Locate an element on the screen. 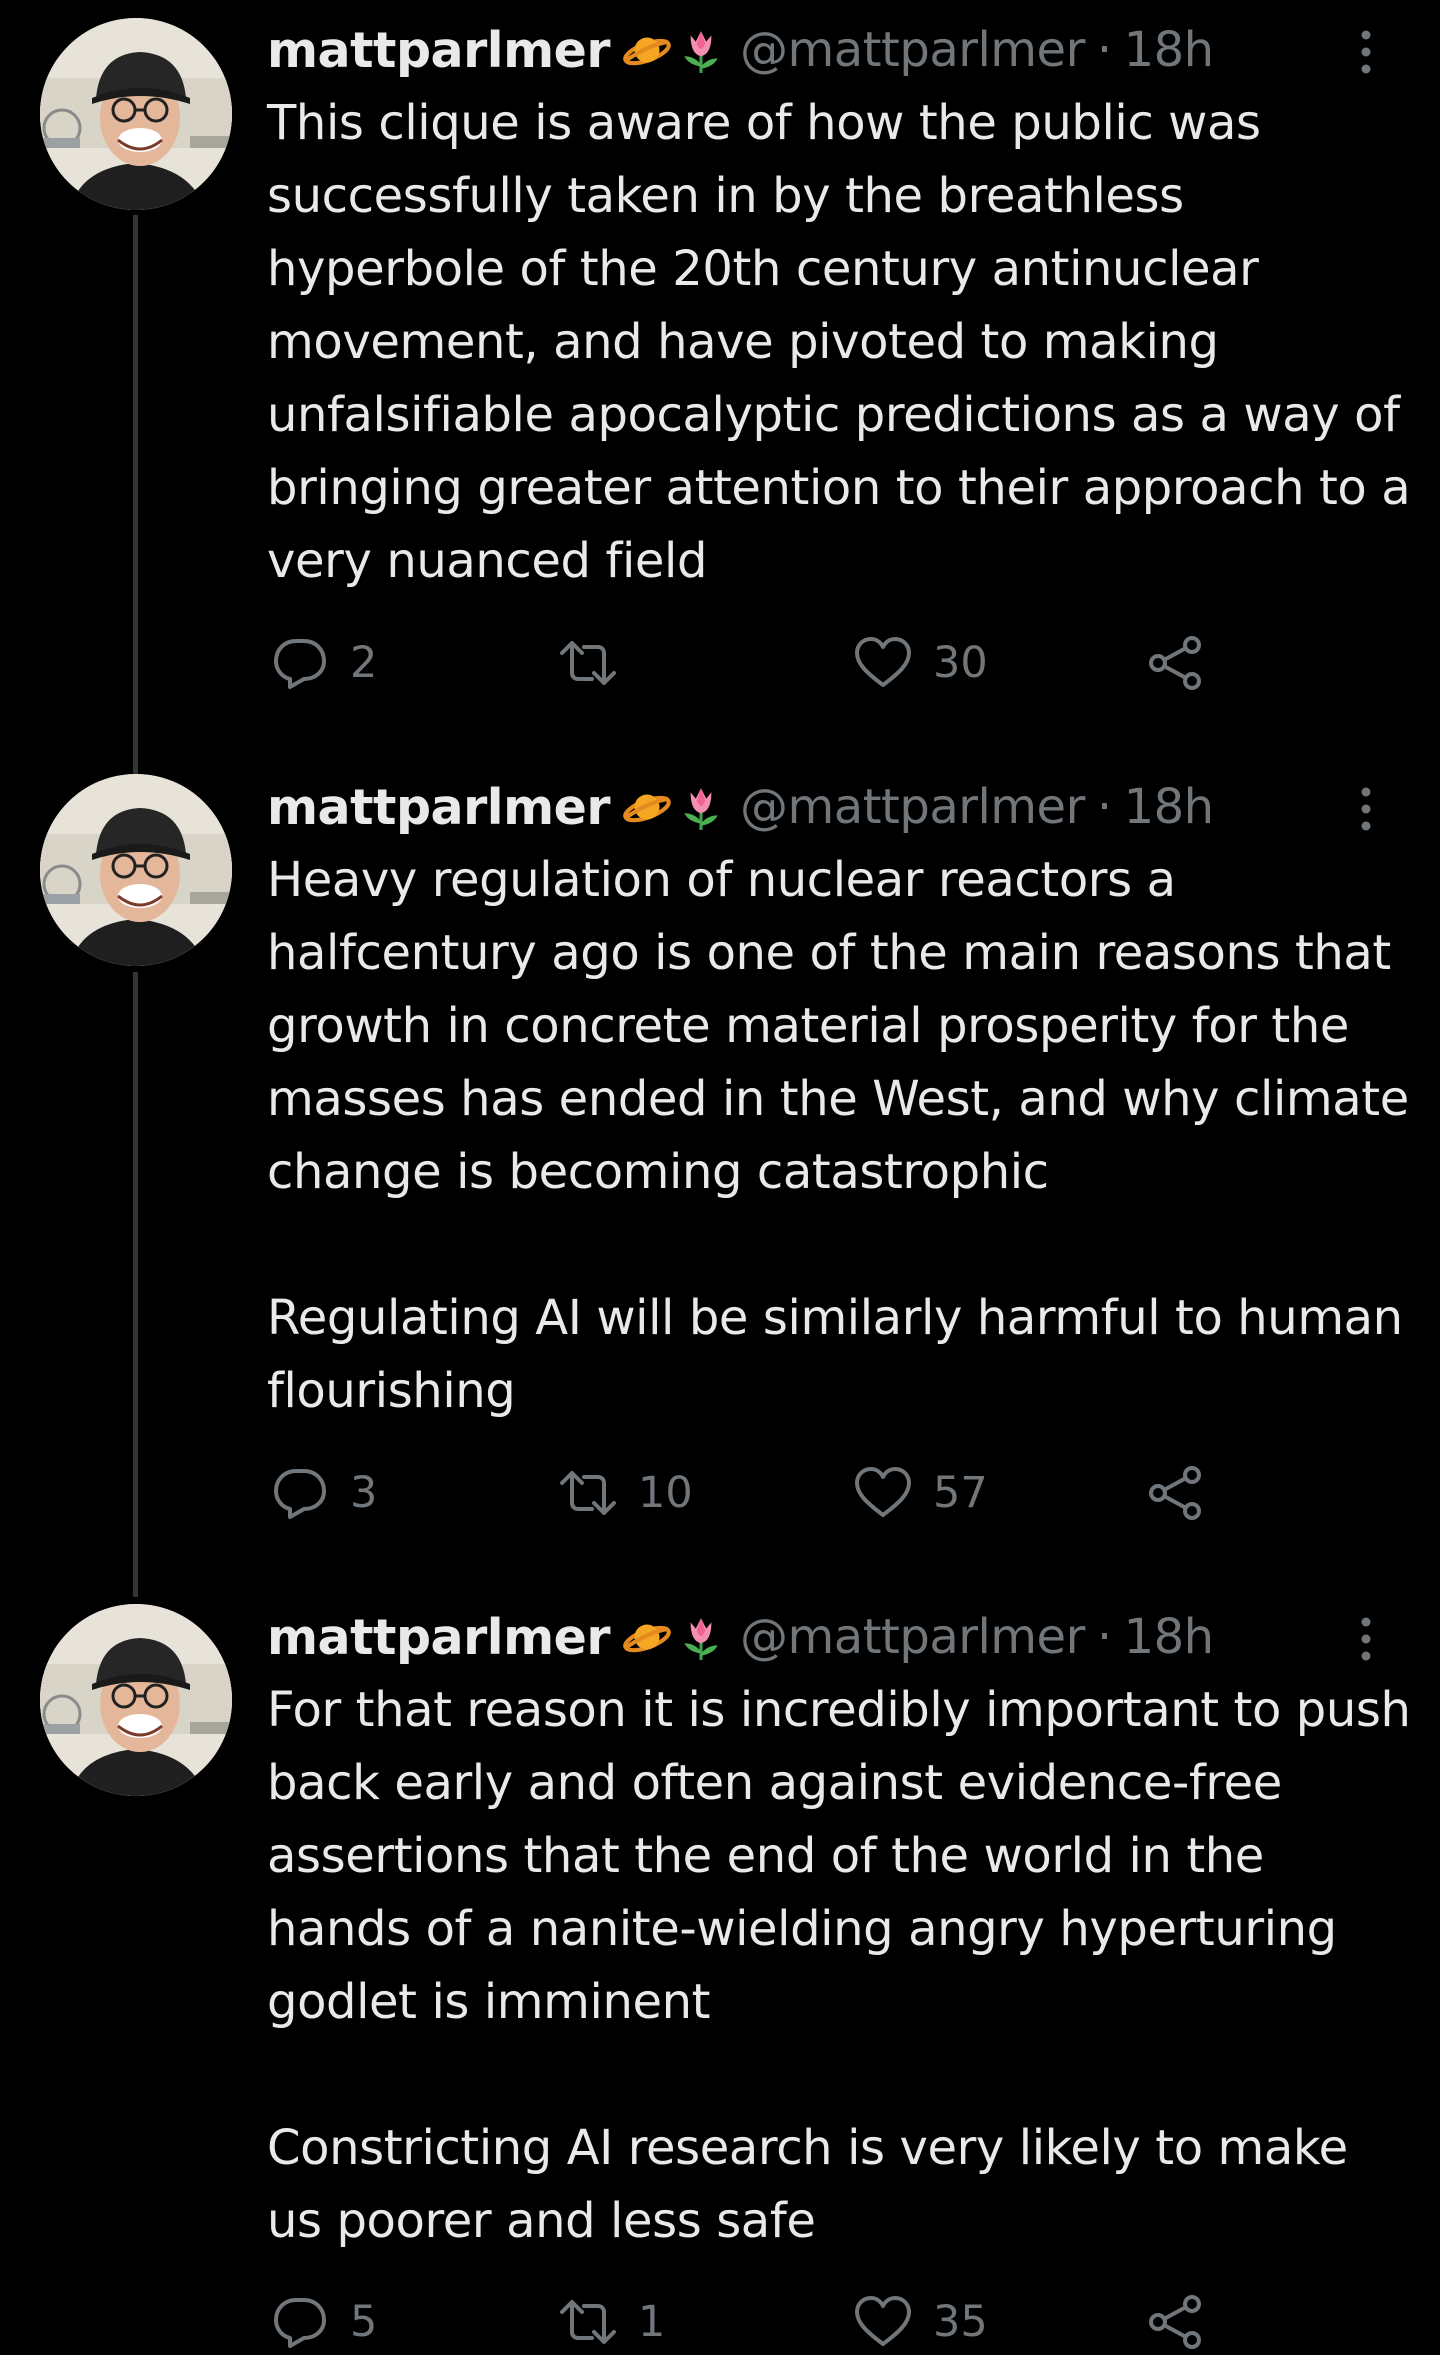 The height and width of the screenshot is (2355, 1440). reply-button: 3 is located at coordinates (323, 1493).